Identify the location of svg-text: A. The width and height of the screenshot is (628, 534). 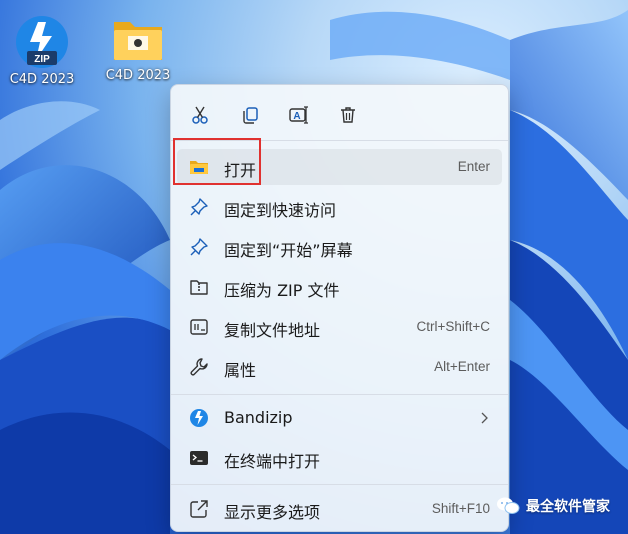
(296, 116).